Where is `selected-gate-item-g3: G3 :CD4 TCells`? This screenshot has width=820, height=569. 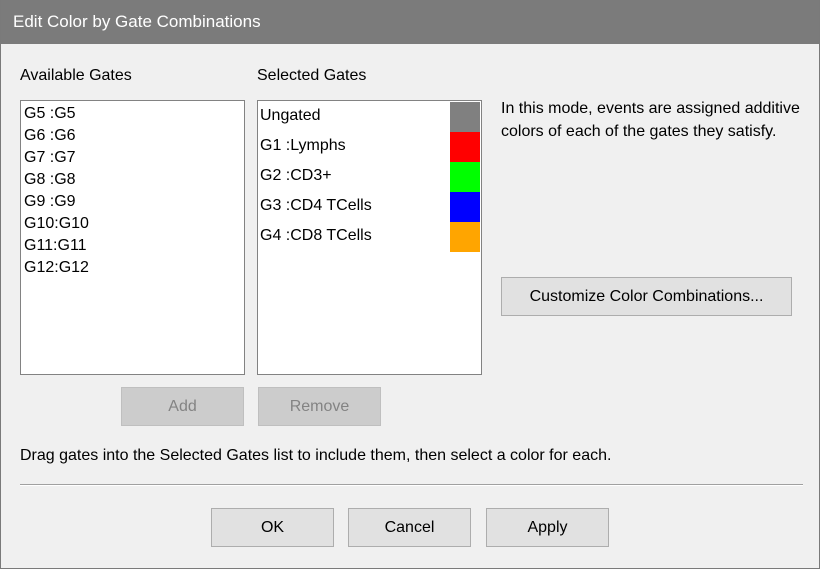 selected-gate-item-g3: G3 :CD4 TCells is located at coordinates (369, 207).